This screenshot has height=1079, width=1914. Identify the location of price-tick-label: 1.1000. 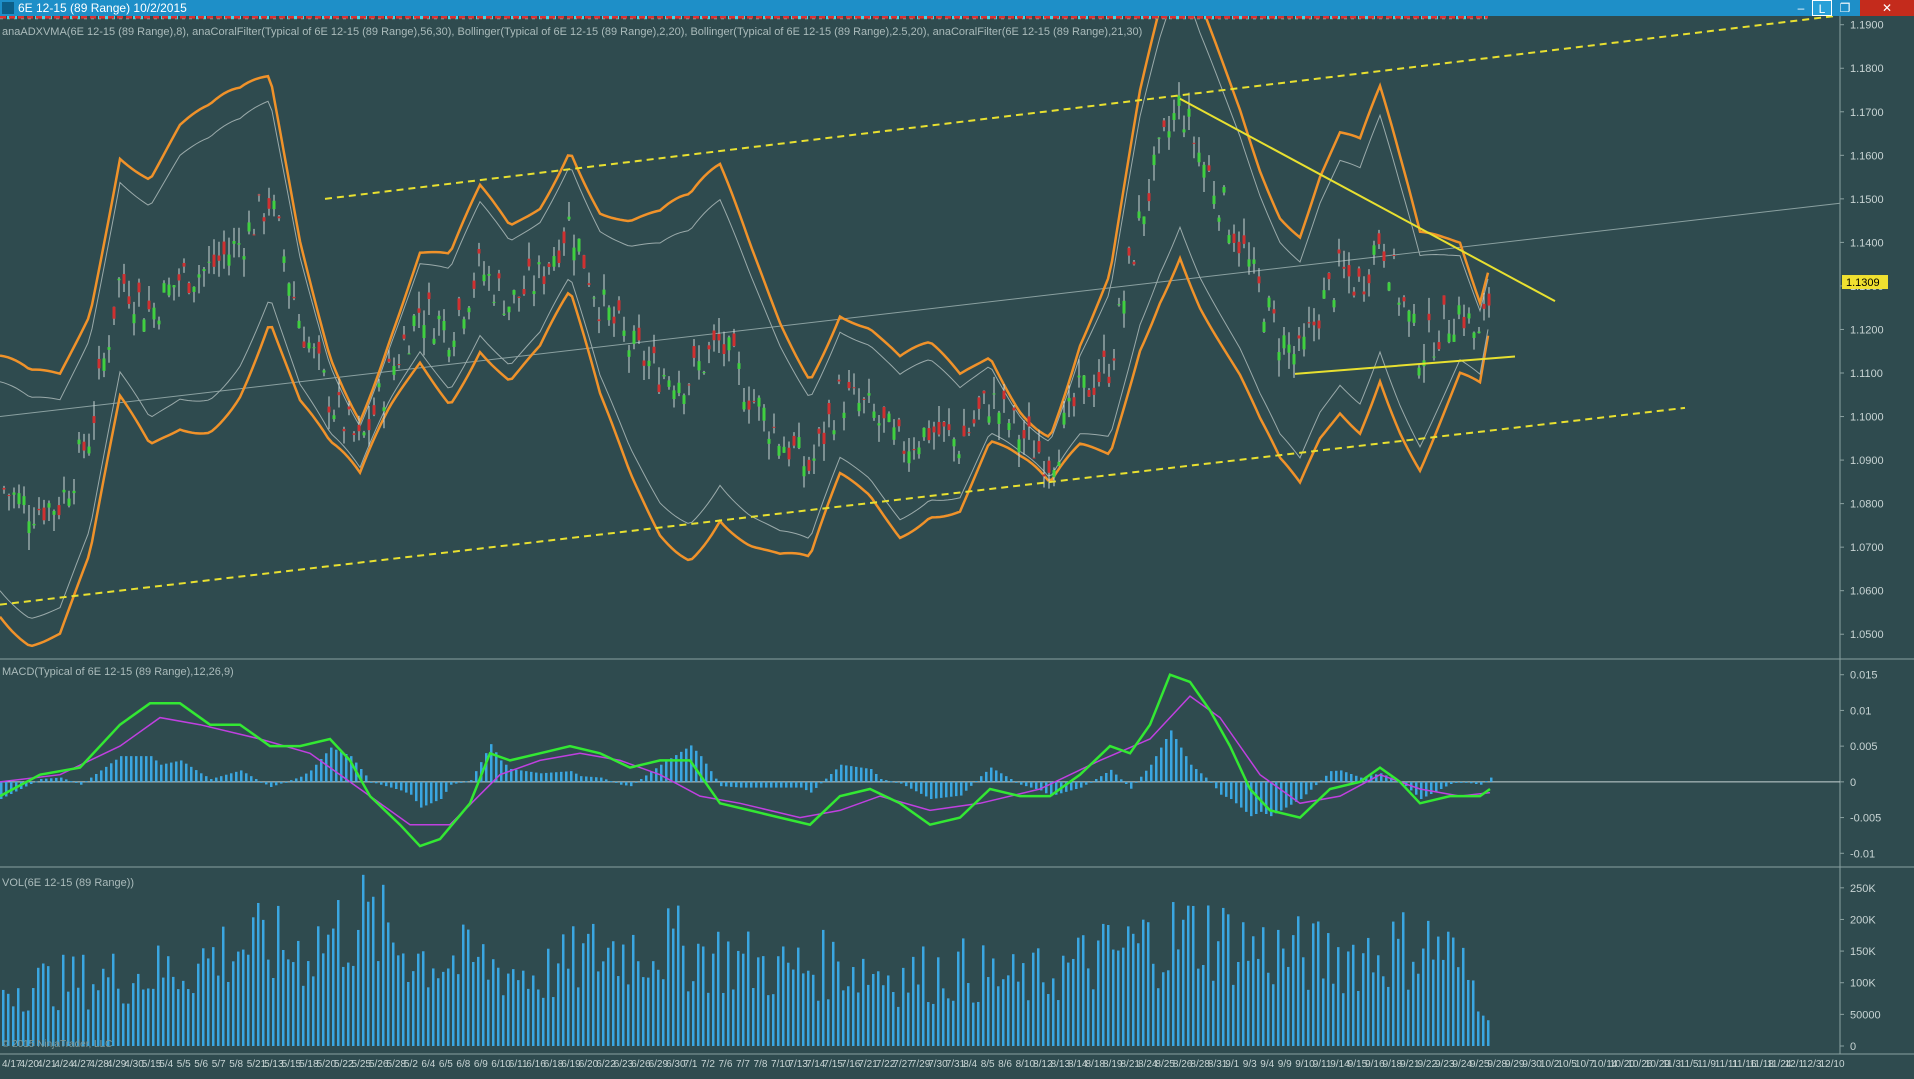
(1867, 418).